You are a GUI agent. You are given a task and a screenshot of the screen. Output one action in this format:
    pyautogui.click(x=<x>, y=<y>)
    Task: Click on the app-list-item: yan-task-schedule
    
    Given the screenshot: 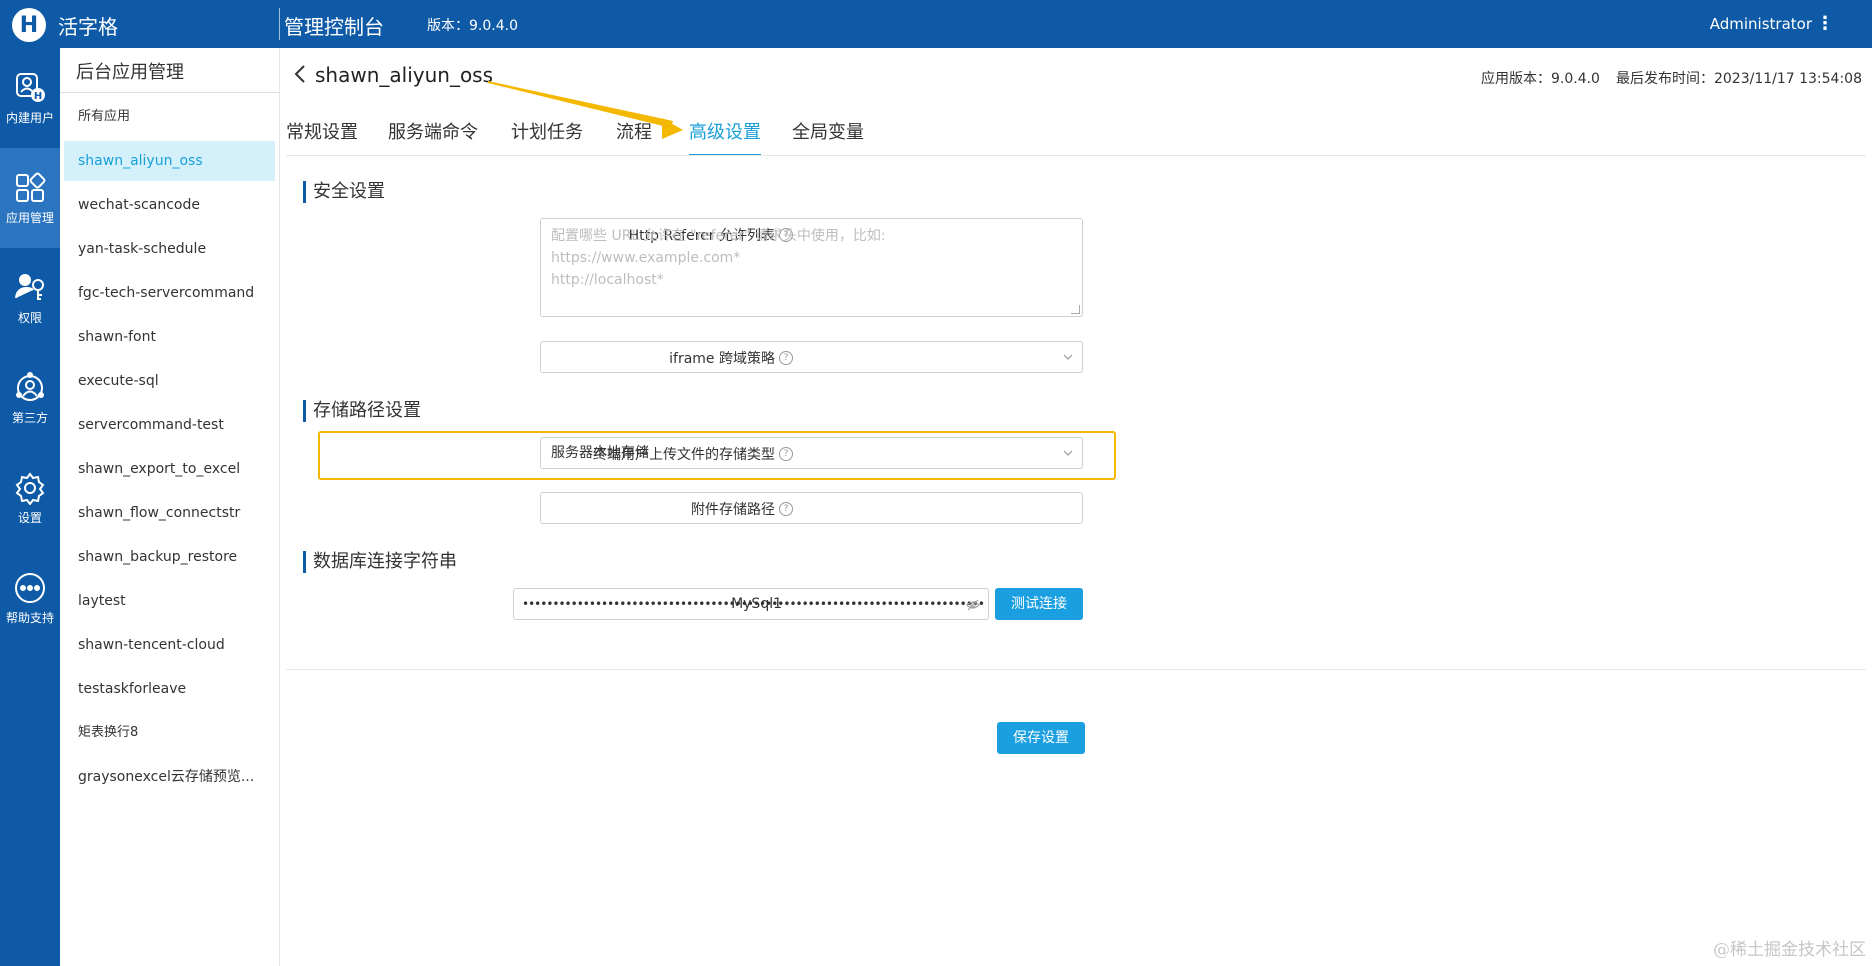 What is the action you would take?
    pyautogui.click(x=169, y=249)
    